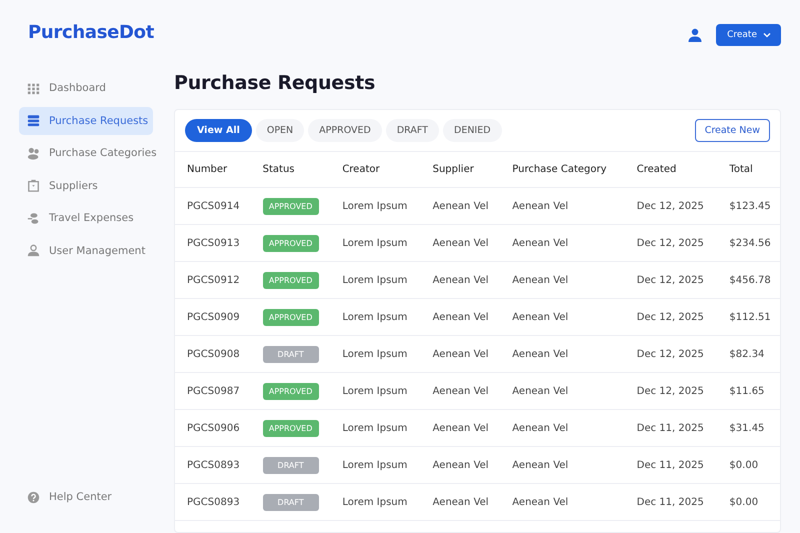 The image size is (800, 533). Describe the element at coordinates (748, 206) in the screenshot. I see `table-cell: $123.45` at that location.